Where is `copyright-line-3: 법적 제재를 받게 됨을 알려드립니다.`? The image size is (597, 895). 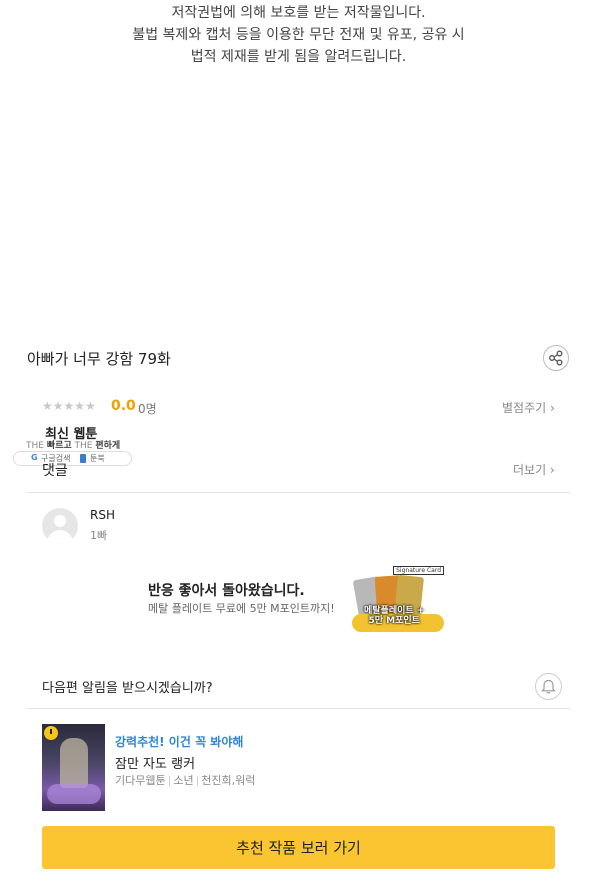 copyright-line-3: 법적 제재를 받게 됨을 알려드립니다. is located at coordinates (298, 57).